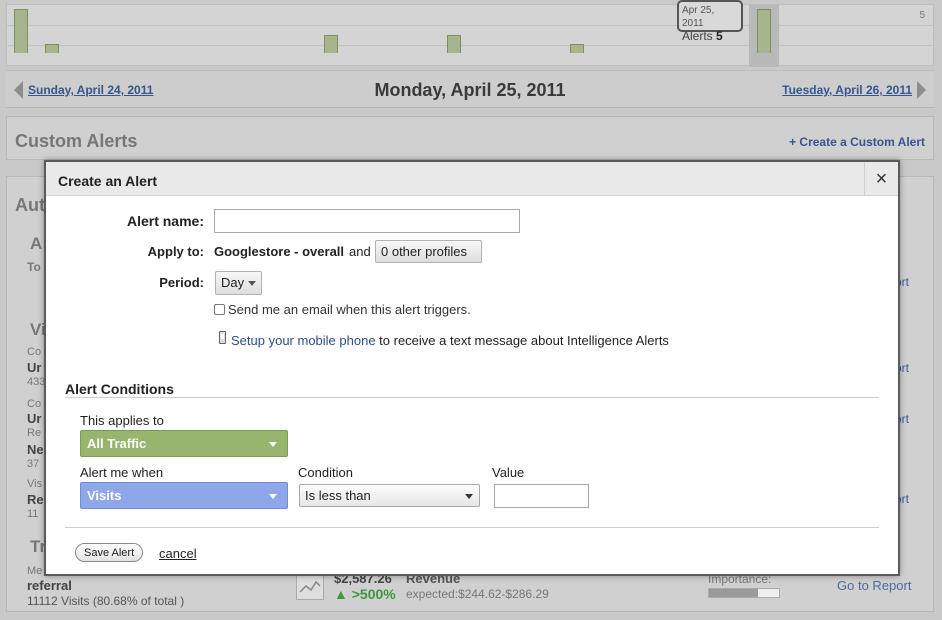  I want to click on alert-dimension: referral, so click(49, 585).